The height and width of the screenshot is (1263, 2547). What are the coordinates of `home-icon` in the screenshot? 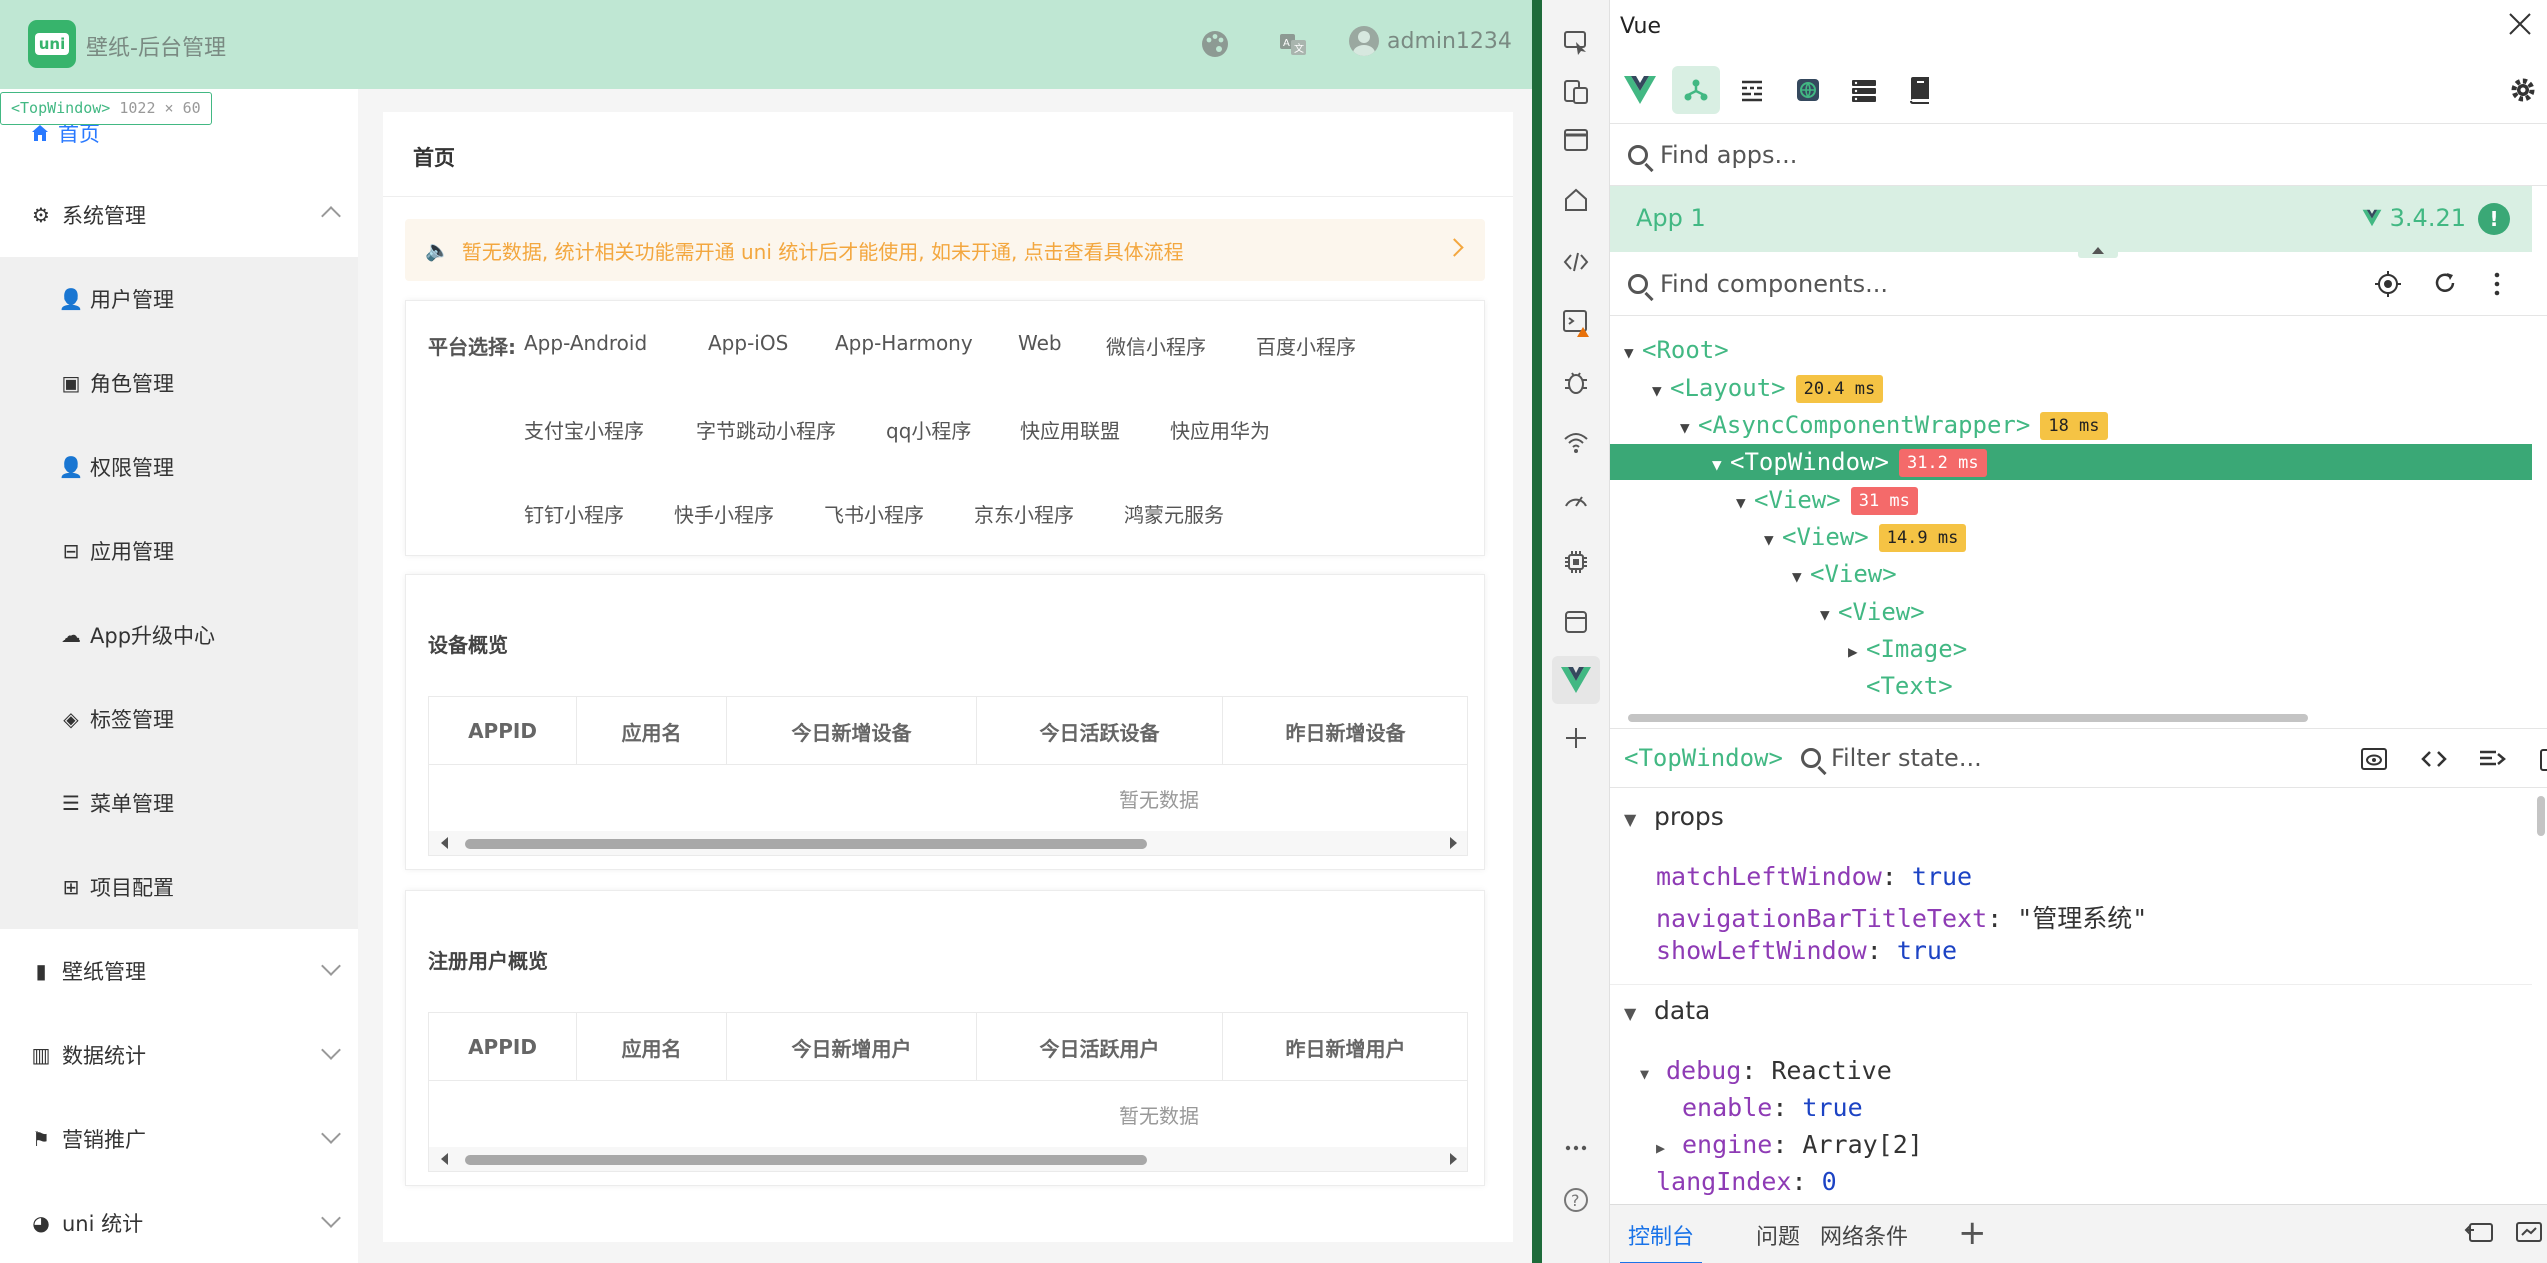 It's located at (1576, 200).